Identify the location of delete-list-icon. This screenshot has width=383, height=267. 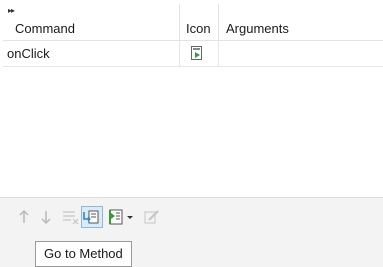
(71, 218).